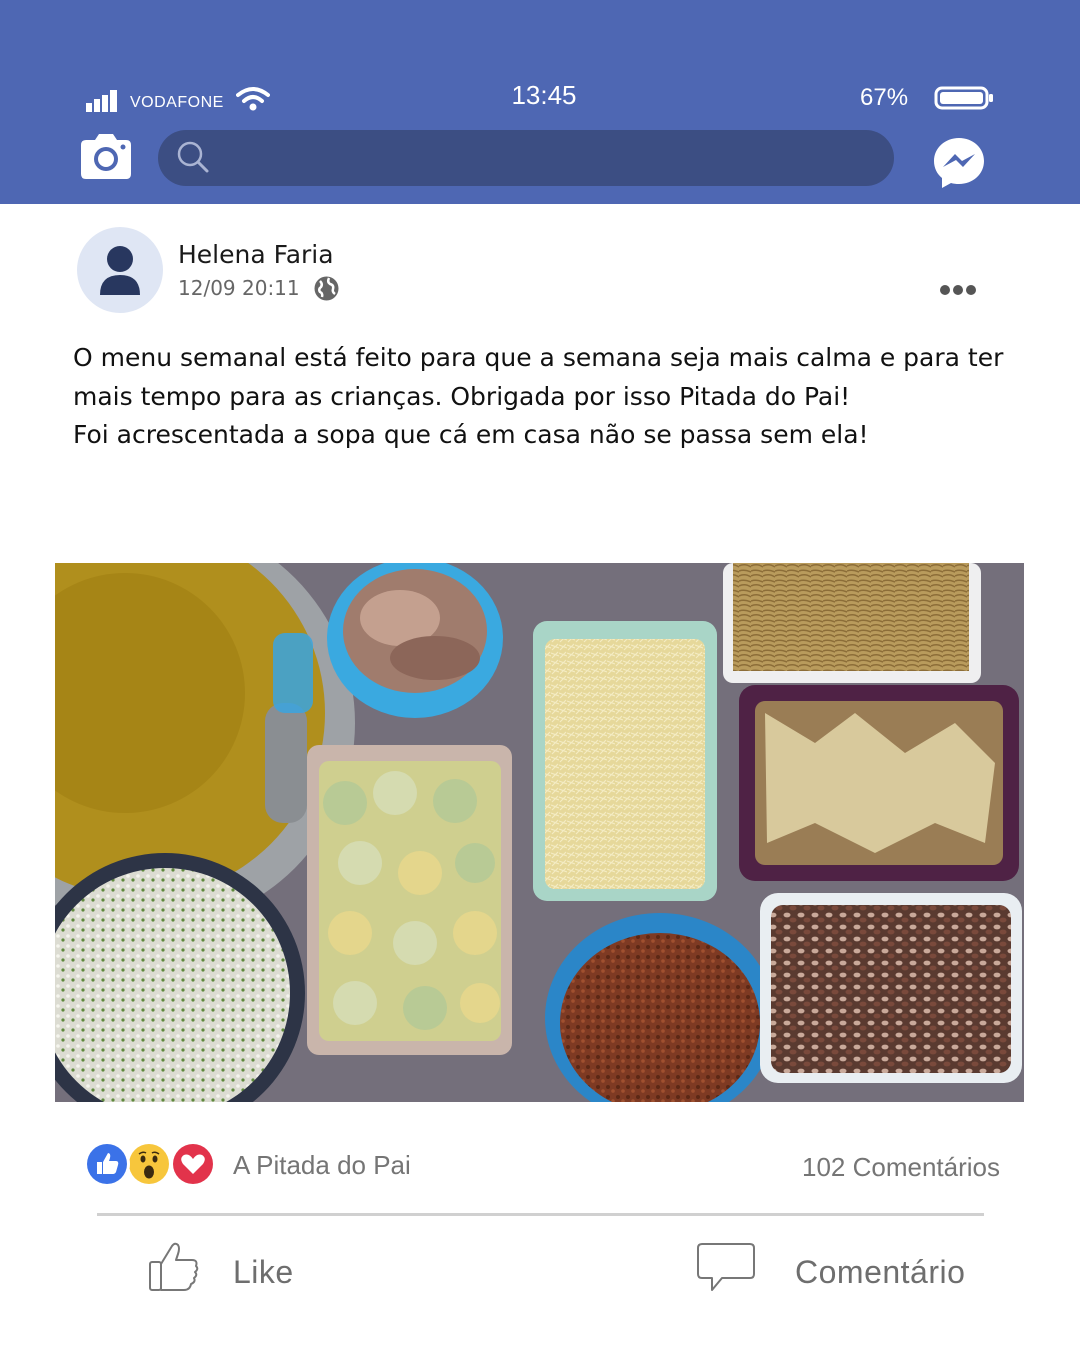  I want to click on search-icon, so click(193, 157).